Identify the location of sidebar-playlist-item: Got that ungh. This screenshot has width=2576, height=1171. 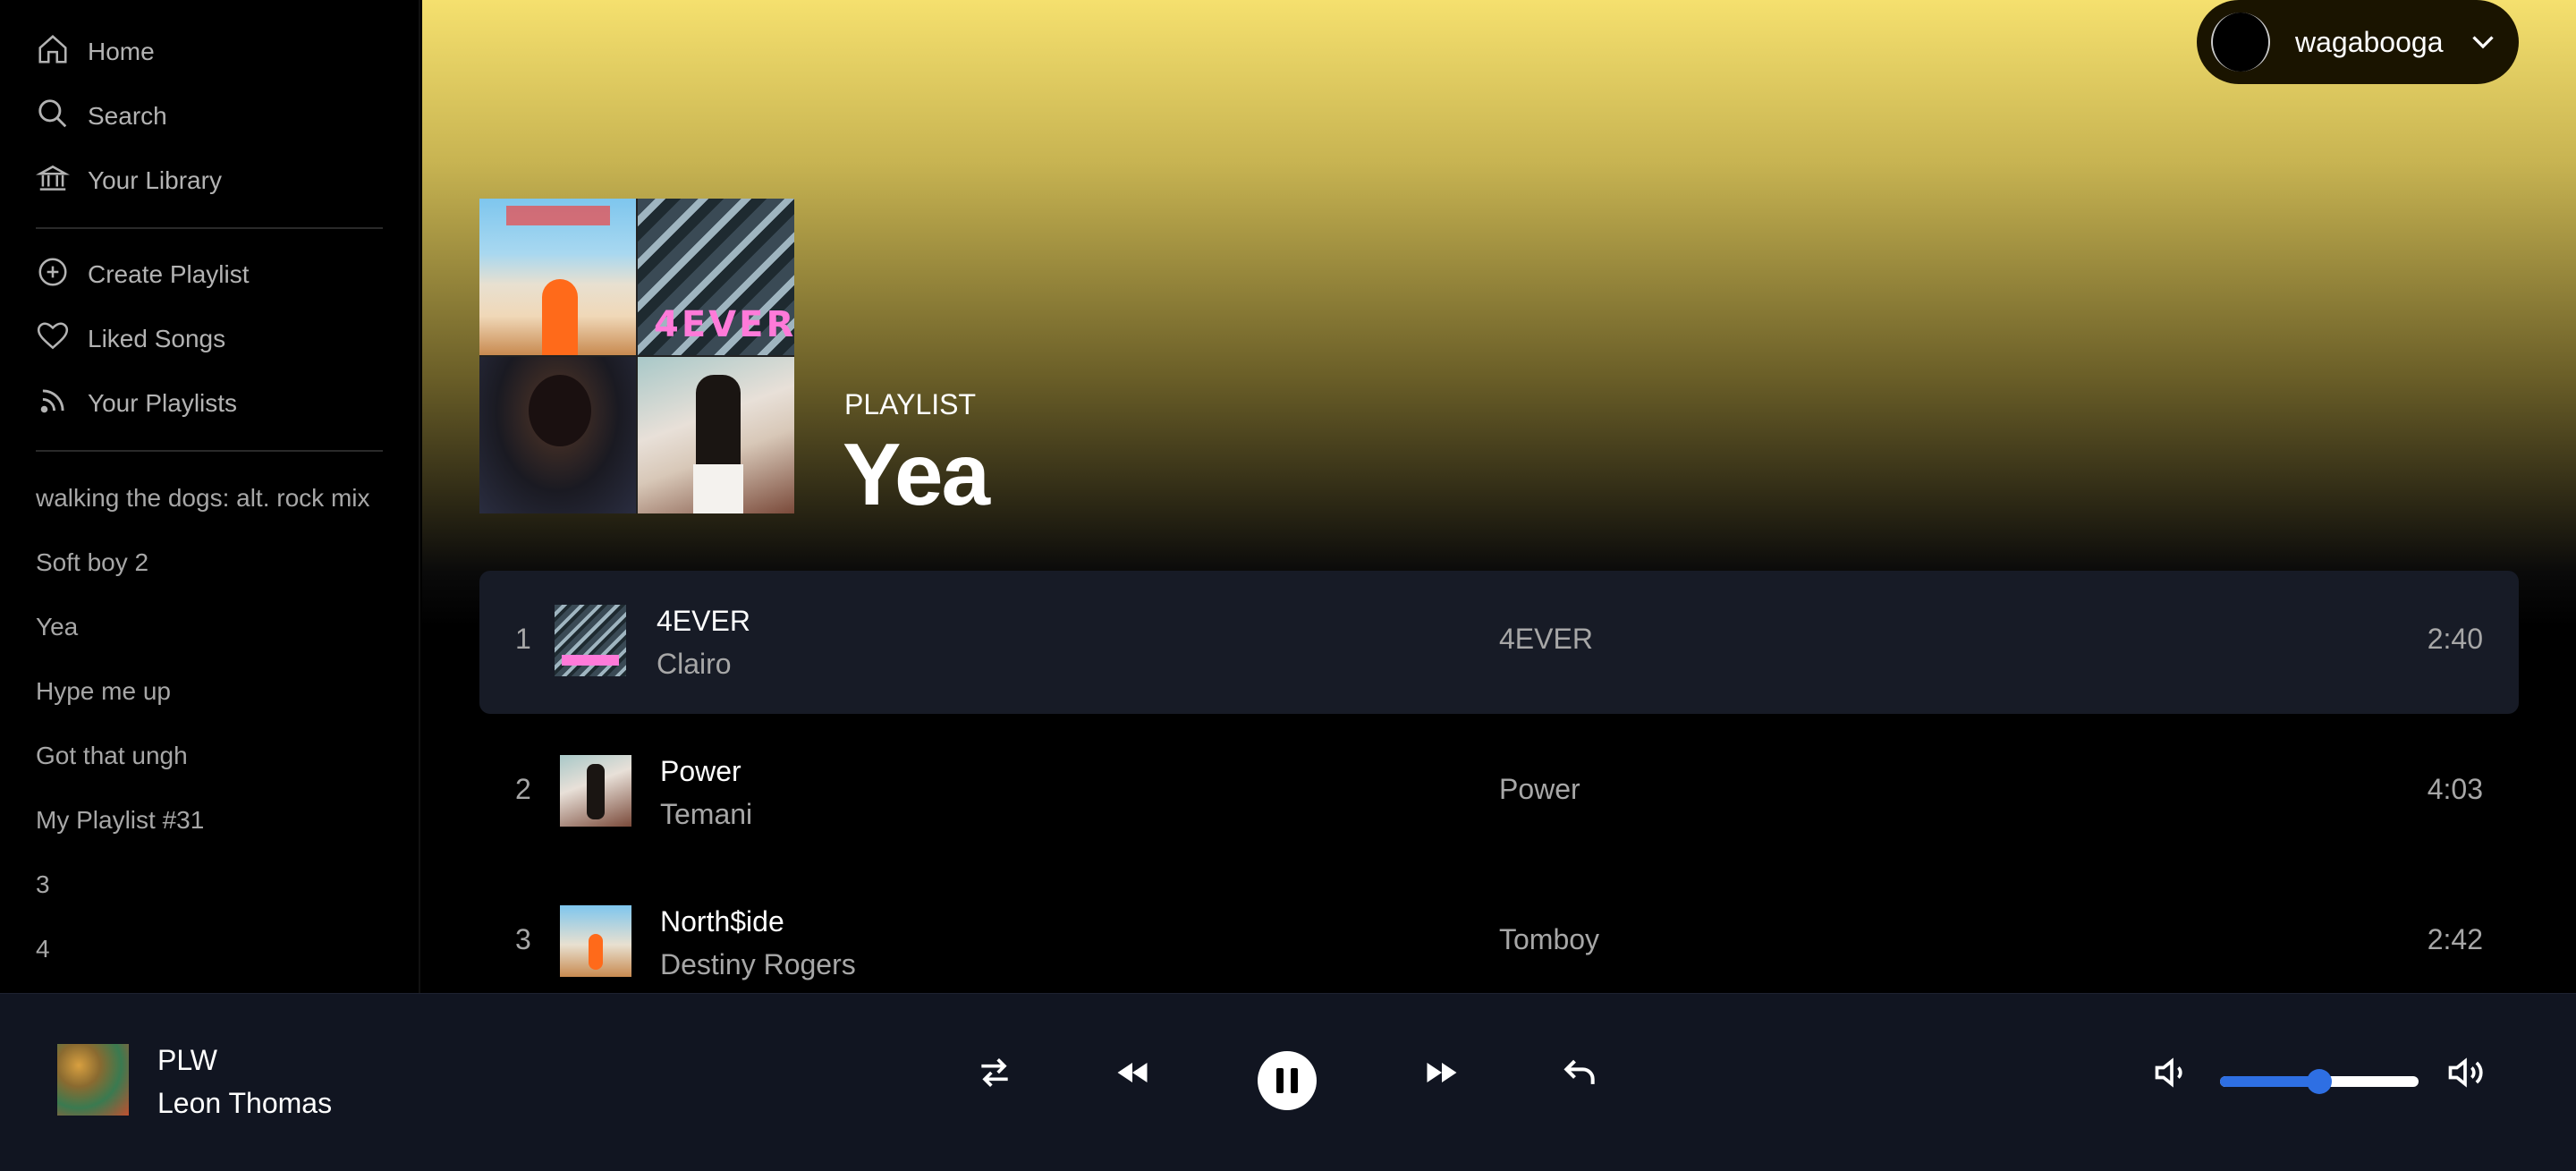
(112, 756).